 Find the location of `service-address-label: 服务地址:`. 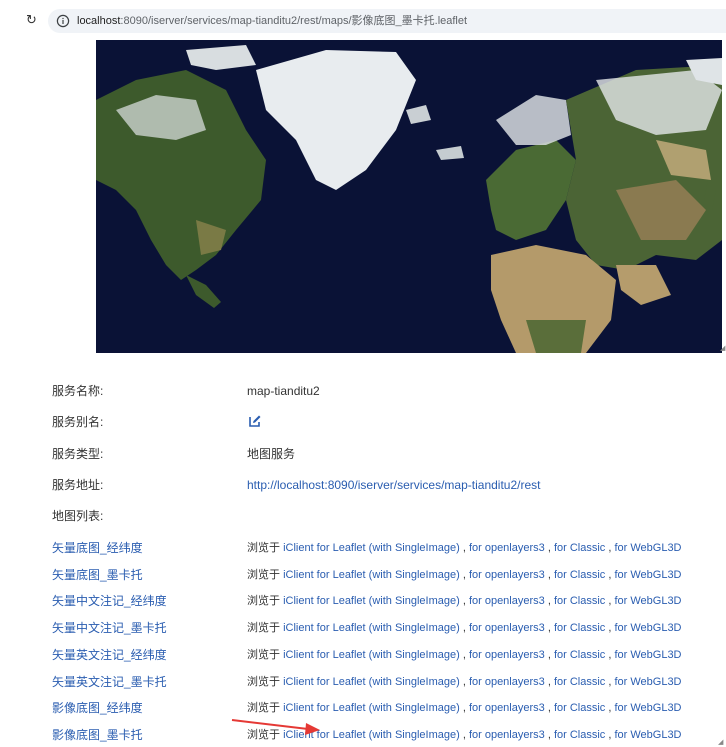

service-address-label: 服务地址: is located at coordinates (78, 485).